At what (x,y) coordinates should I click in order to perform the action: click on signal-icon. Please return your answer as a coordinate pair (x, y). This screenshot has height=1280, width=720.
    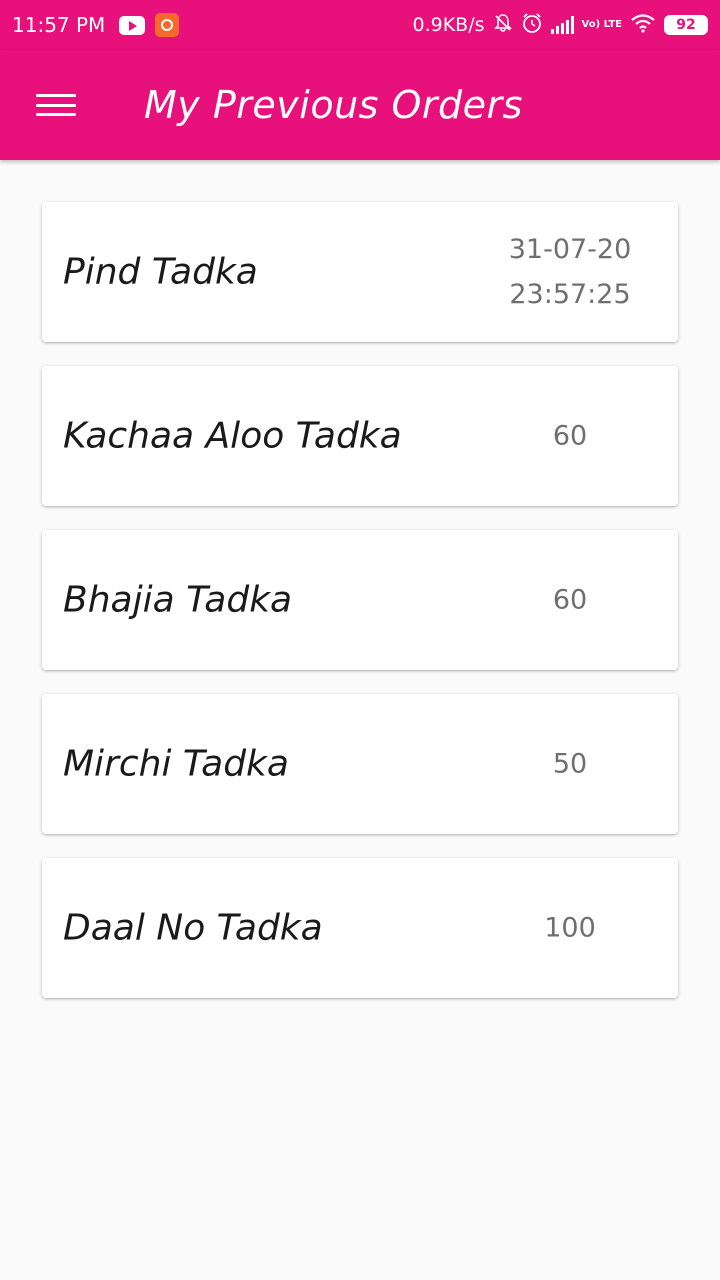
    Looking at the image, I should click on (562, 25).